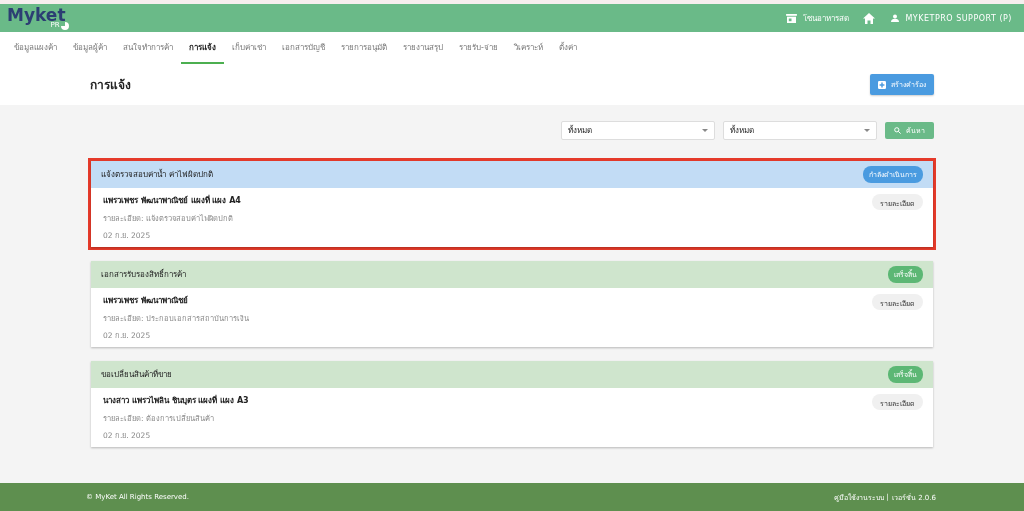 The width and height of the screenshot is (1024, 511). I want to click on notice-title: เอกสารรับรองสิทธิ์การค้า, so click(143, 274).